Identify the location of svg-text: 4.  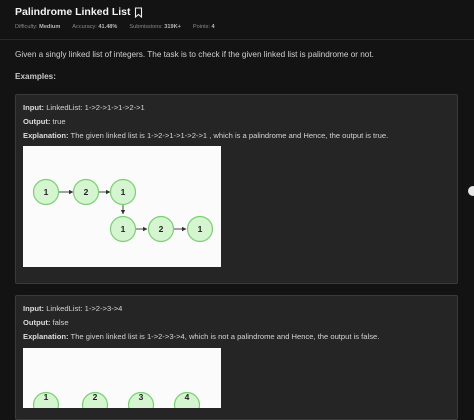
(187, 397).